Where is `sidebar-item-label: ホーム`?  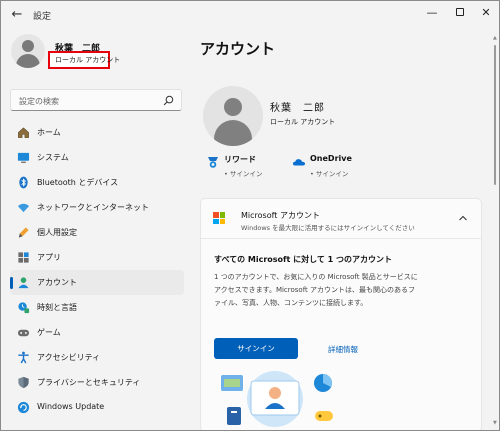 sidebar-item-label: ホーム is located at coordinates (49, 132).